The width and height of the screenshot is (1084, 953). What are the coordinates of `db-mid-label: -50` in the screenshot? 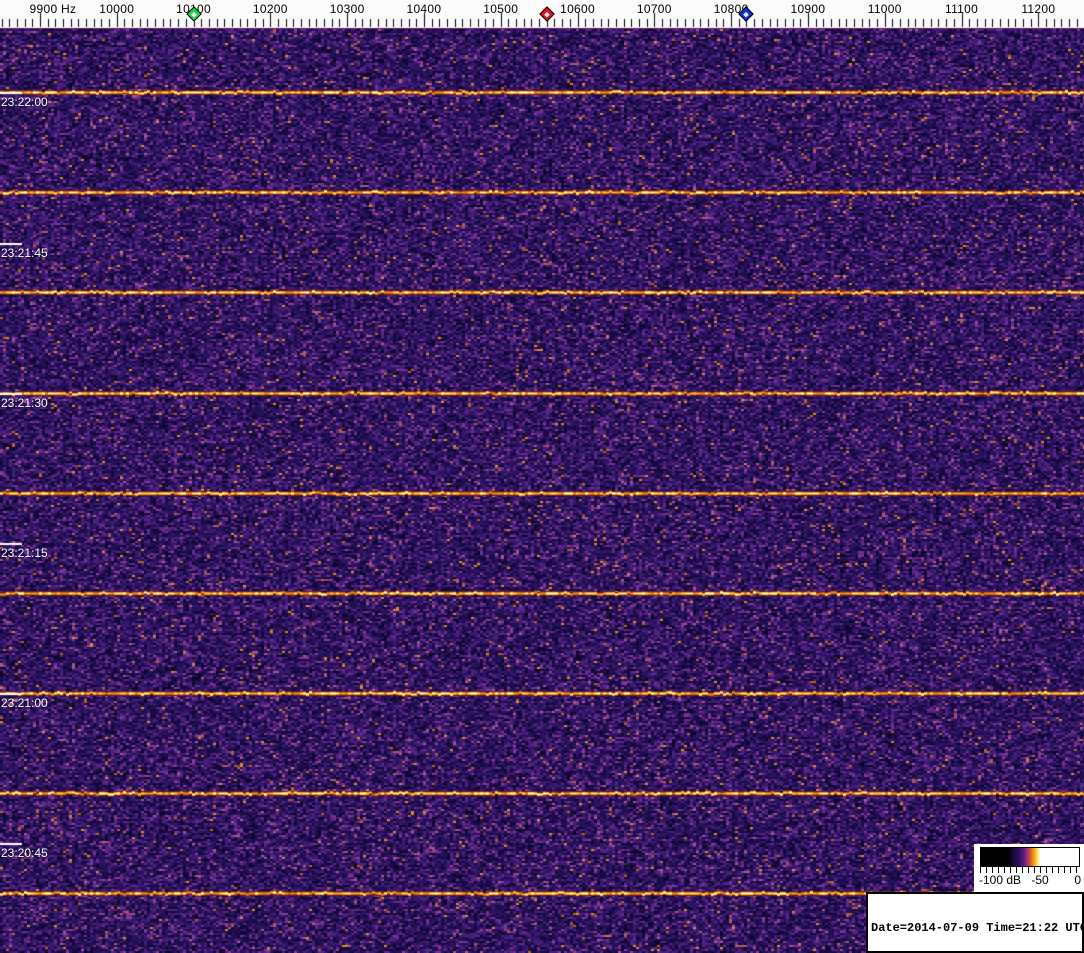 It's located at (1040, 880).